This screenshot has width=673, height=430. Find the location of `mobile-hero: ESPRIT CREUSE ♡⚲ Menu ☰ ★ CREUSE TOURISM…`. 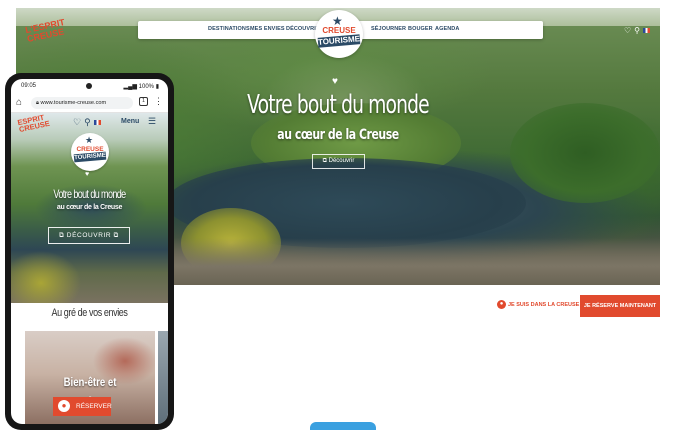

mobile-hero: ESPRIT CREUSE ♡⚲ Menu ☰ ★ CREUSE TOURISM… is located at coordinates (89, 208).